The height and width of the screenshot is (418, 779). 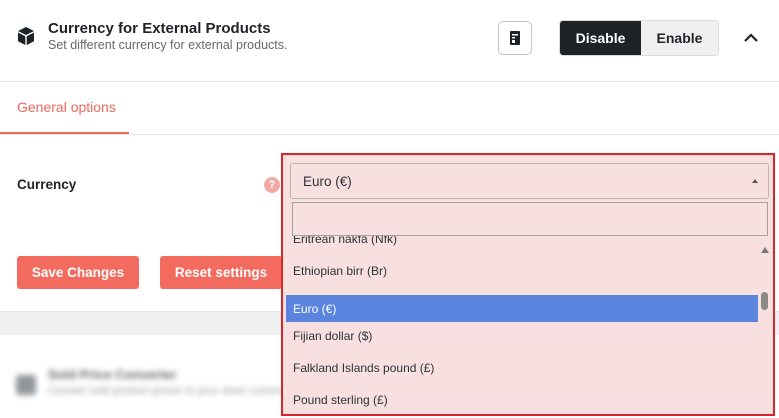 I want to click on disable-button: Disable, so click(x=600, y=38).